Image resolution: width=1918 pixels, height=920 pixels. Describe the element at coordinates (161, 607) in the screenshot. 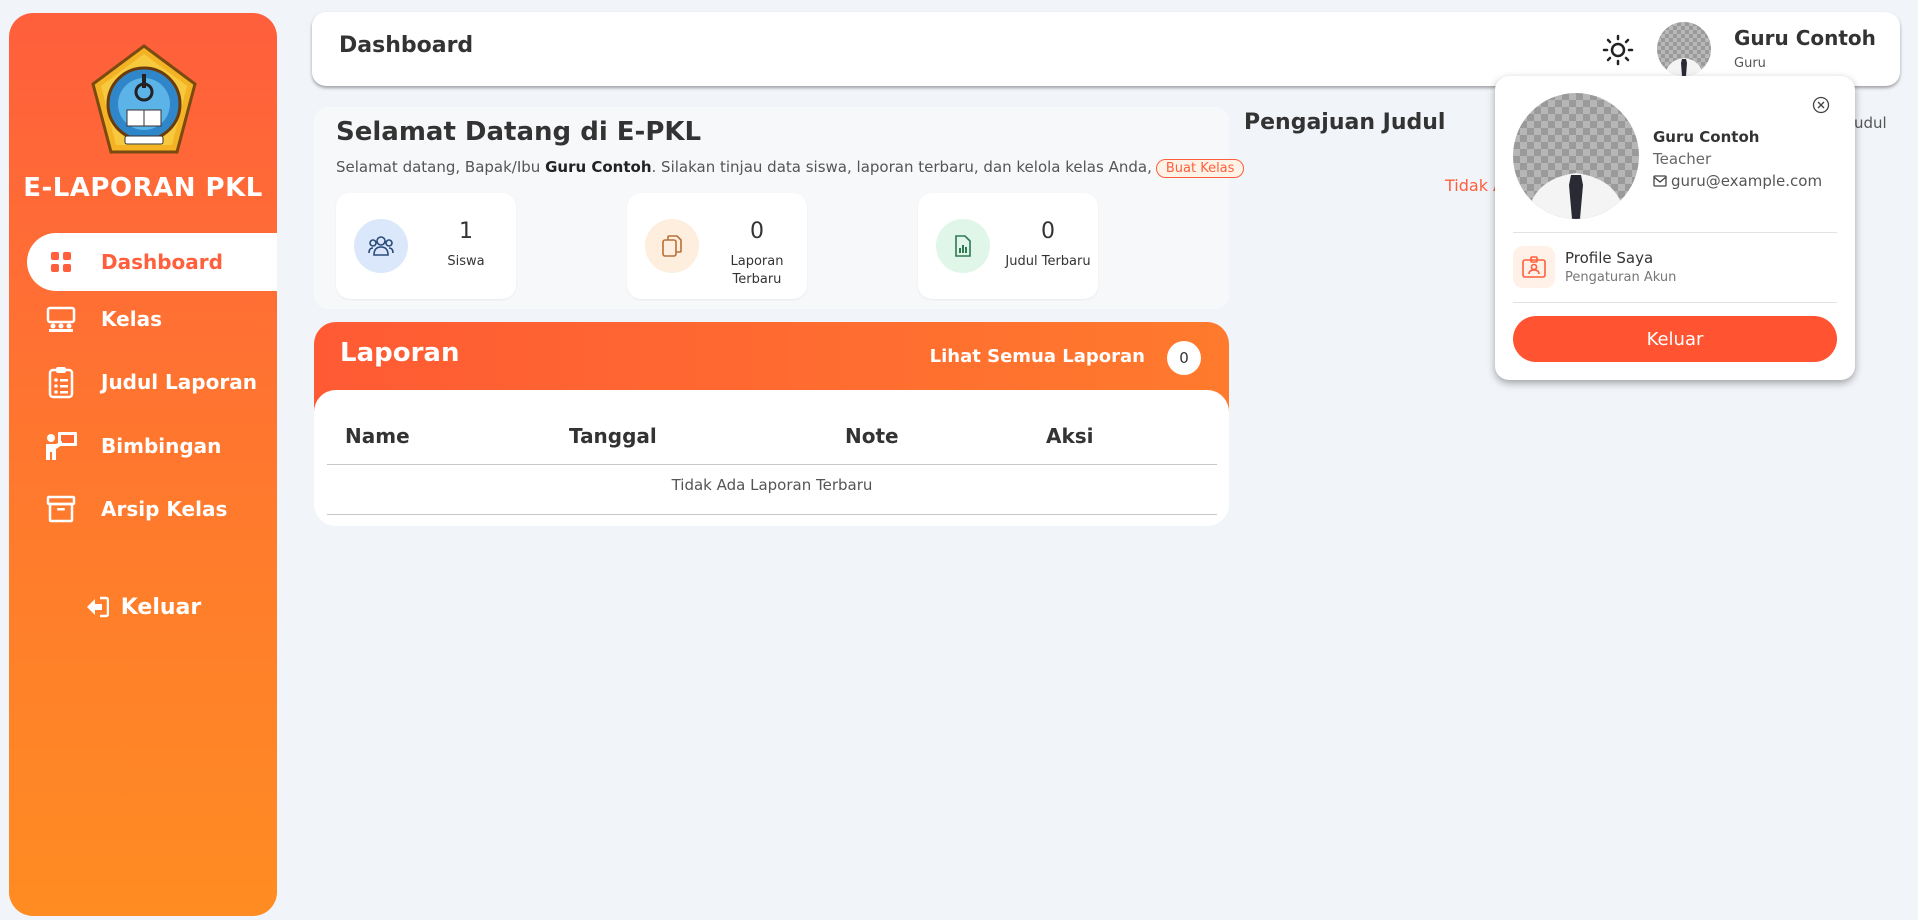

I see `logout-label: Keluar` at that location.